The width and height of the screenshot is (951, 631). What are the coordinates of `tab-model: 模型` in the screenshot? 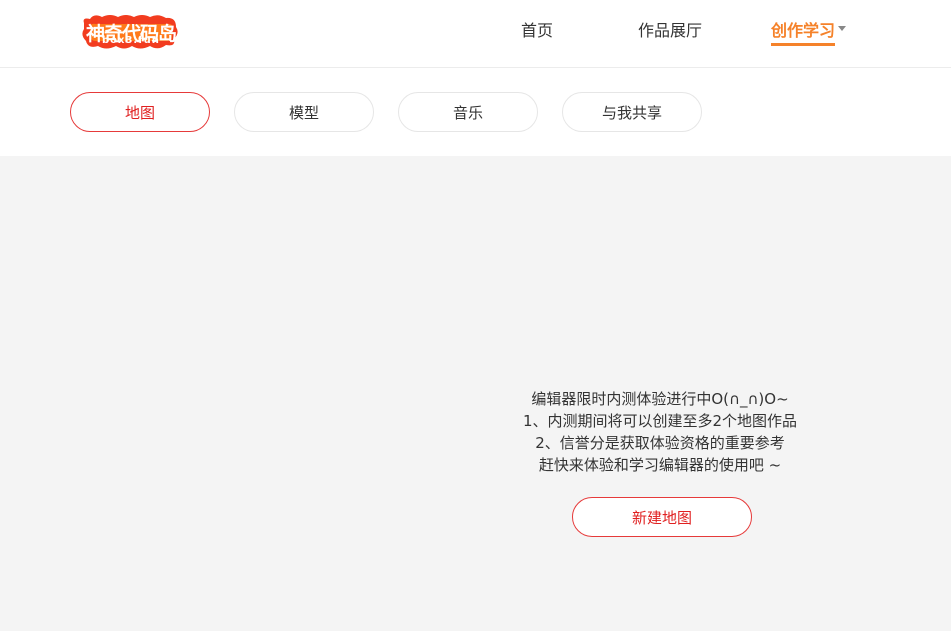 It's located at (304, 112).